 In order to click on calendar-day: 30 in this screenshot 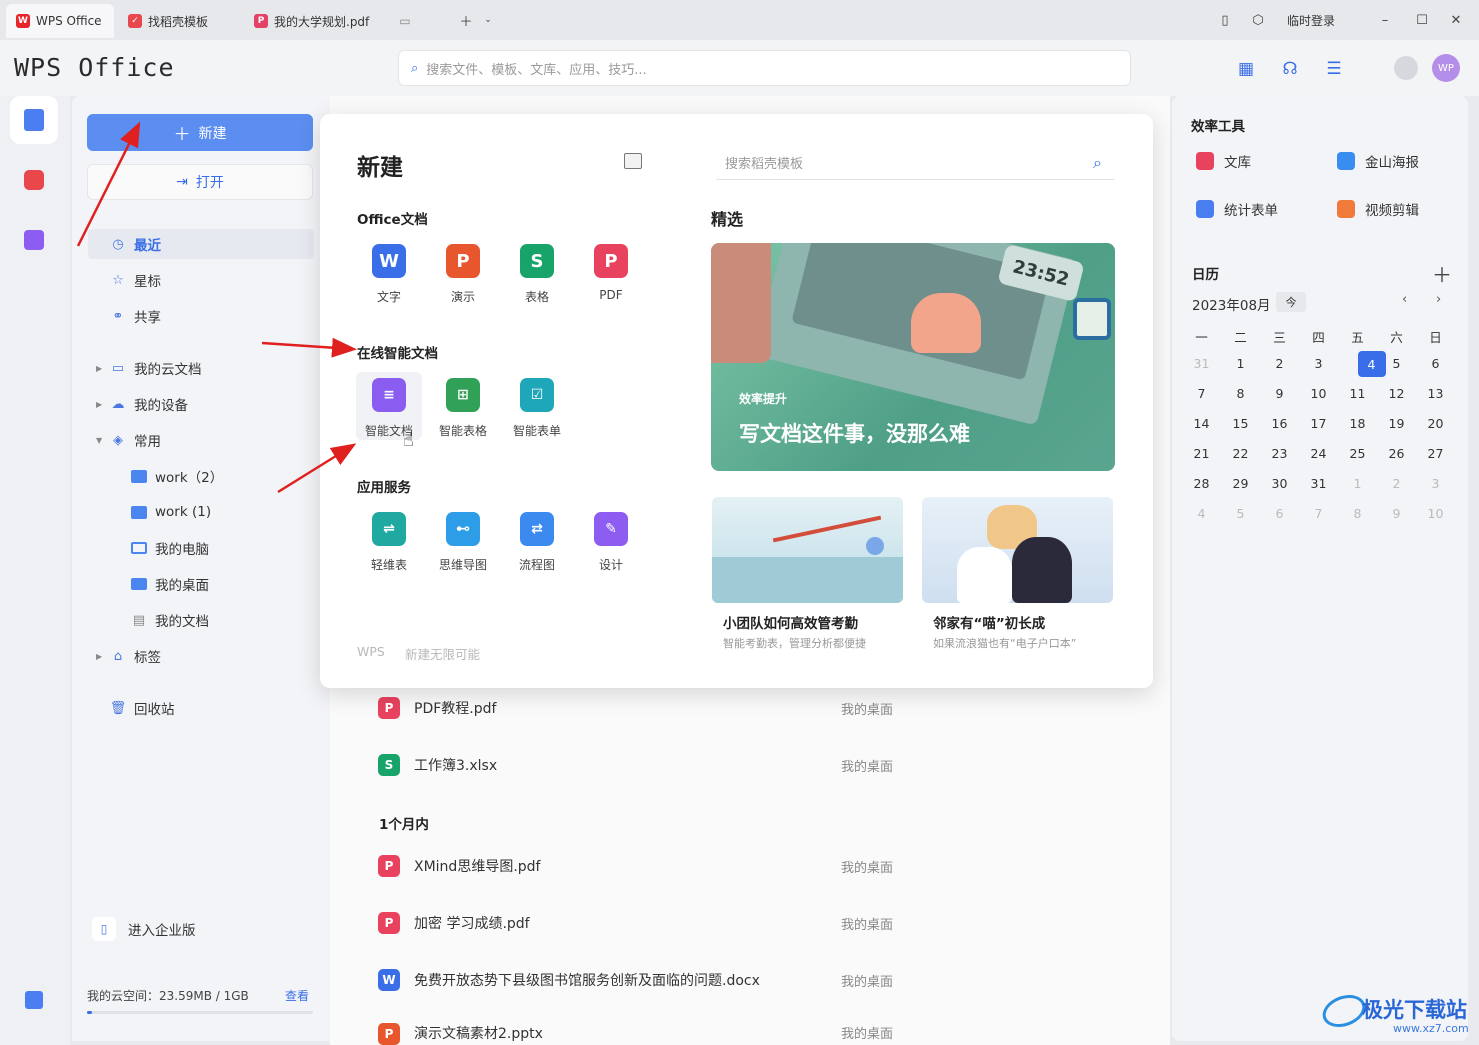, I will do `click(1279, 483)`.